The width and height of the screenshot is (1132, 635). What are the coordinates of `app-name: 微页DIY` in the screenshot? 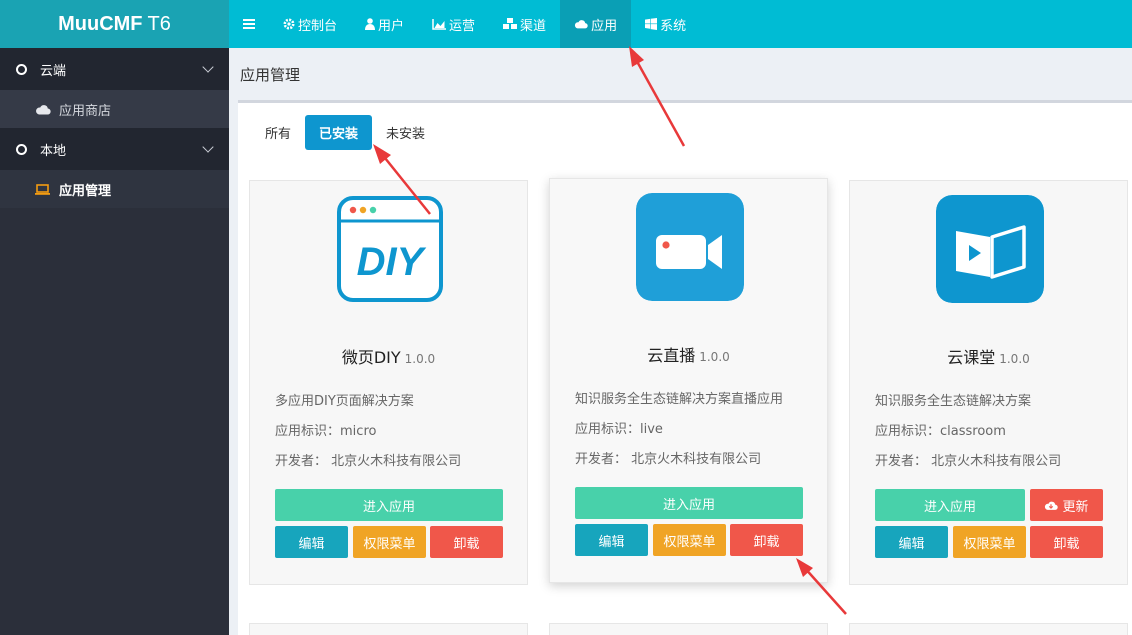 It's located at (371, 357).